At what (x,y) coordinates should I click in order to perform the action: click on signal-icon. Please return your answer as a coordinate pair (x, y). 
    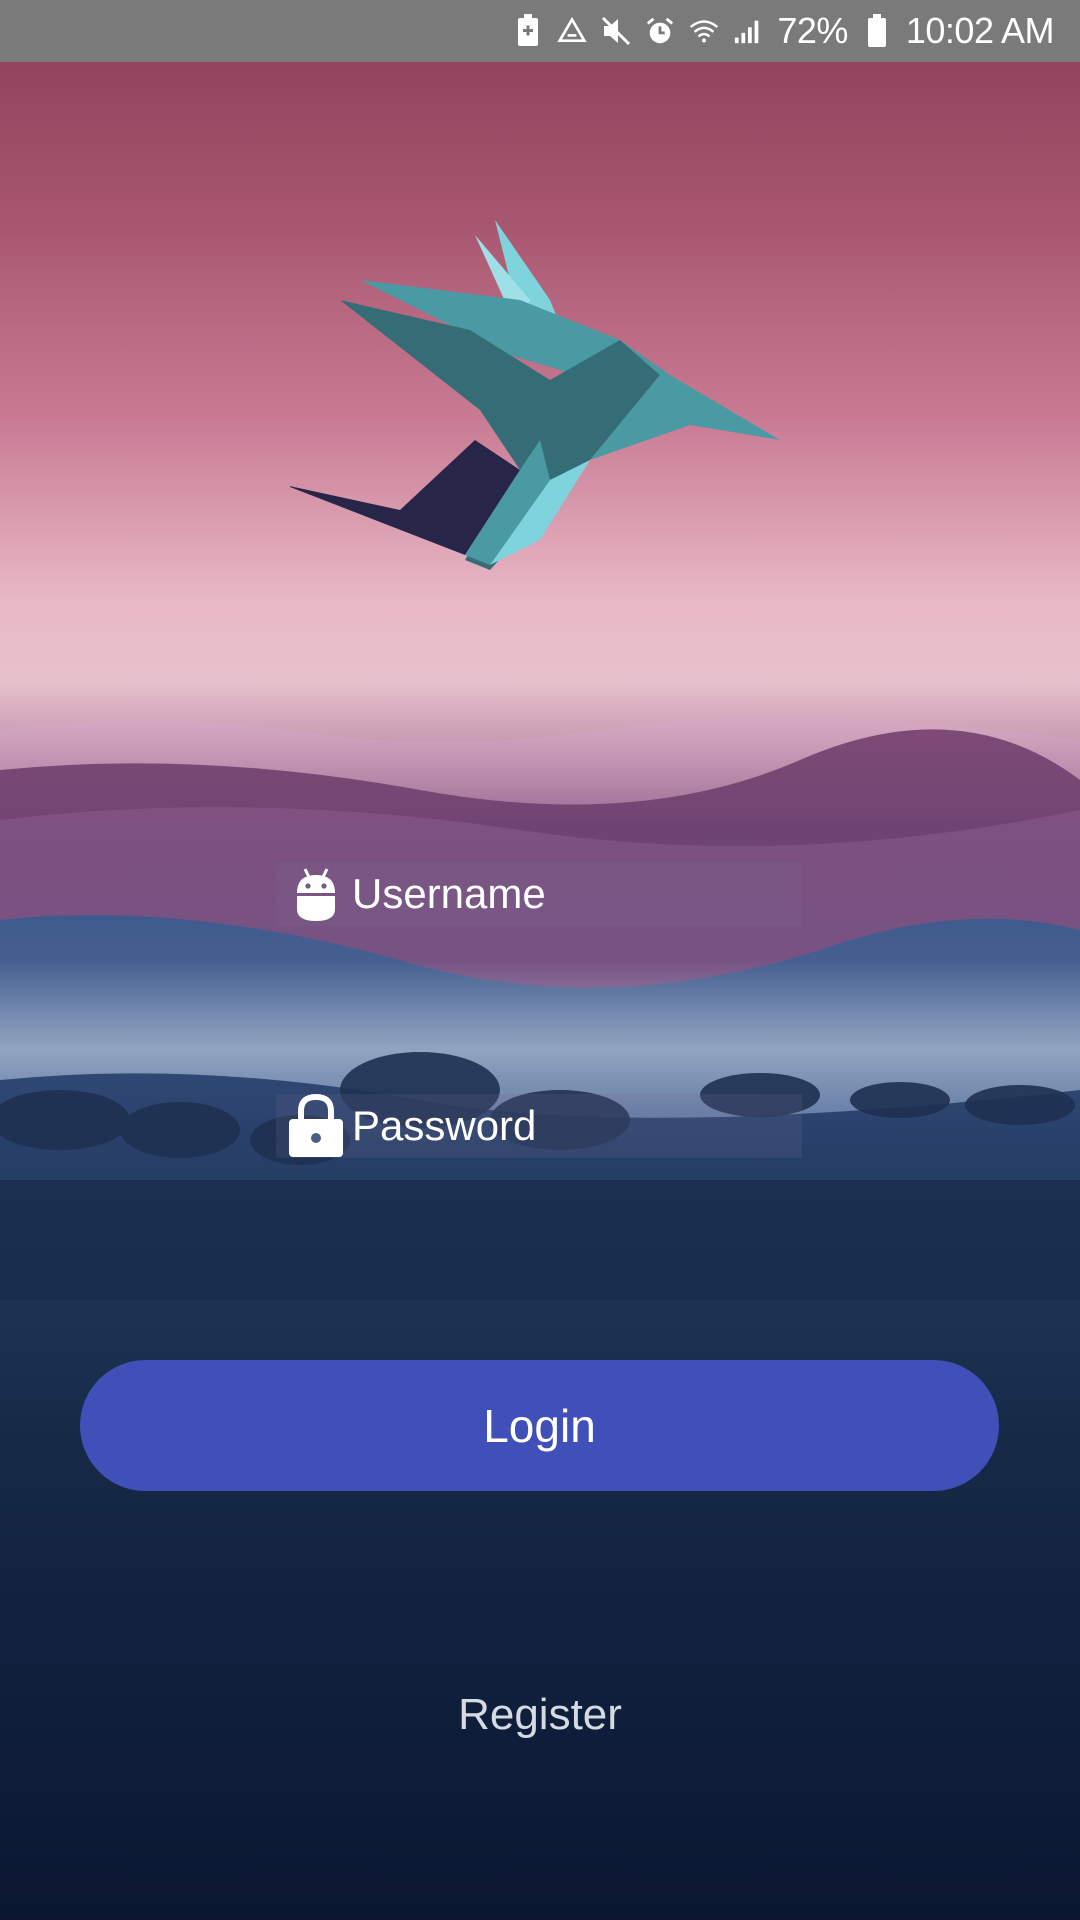
    Looking at the image, I should click on (748, 31).